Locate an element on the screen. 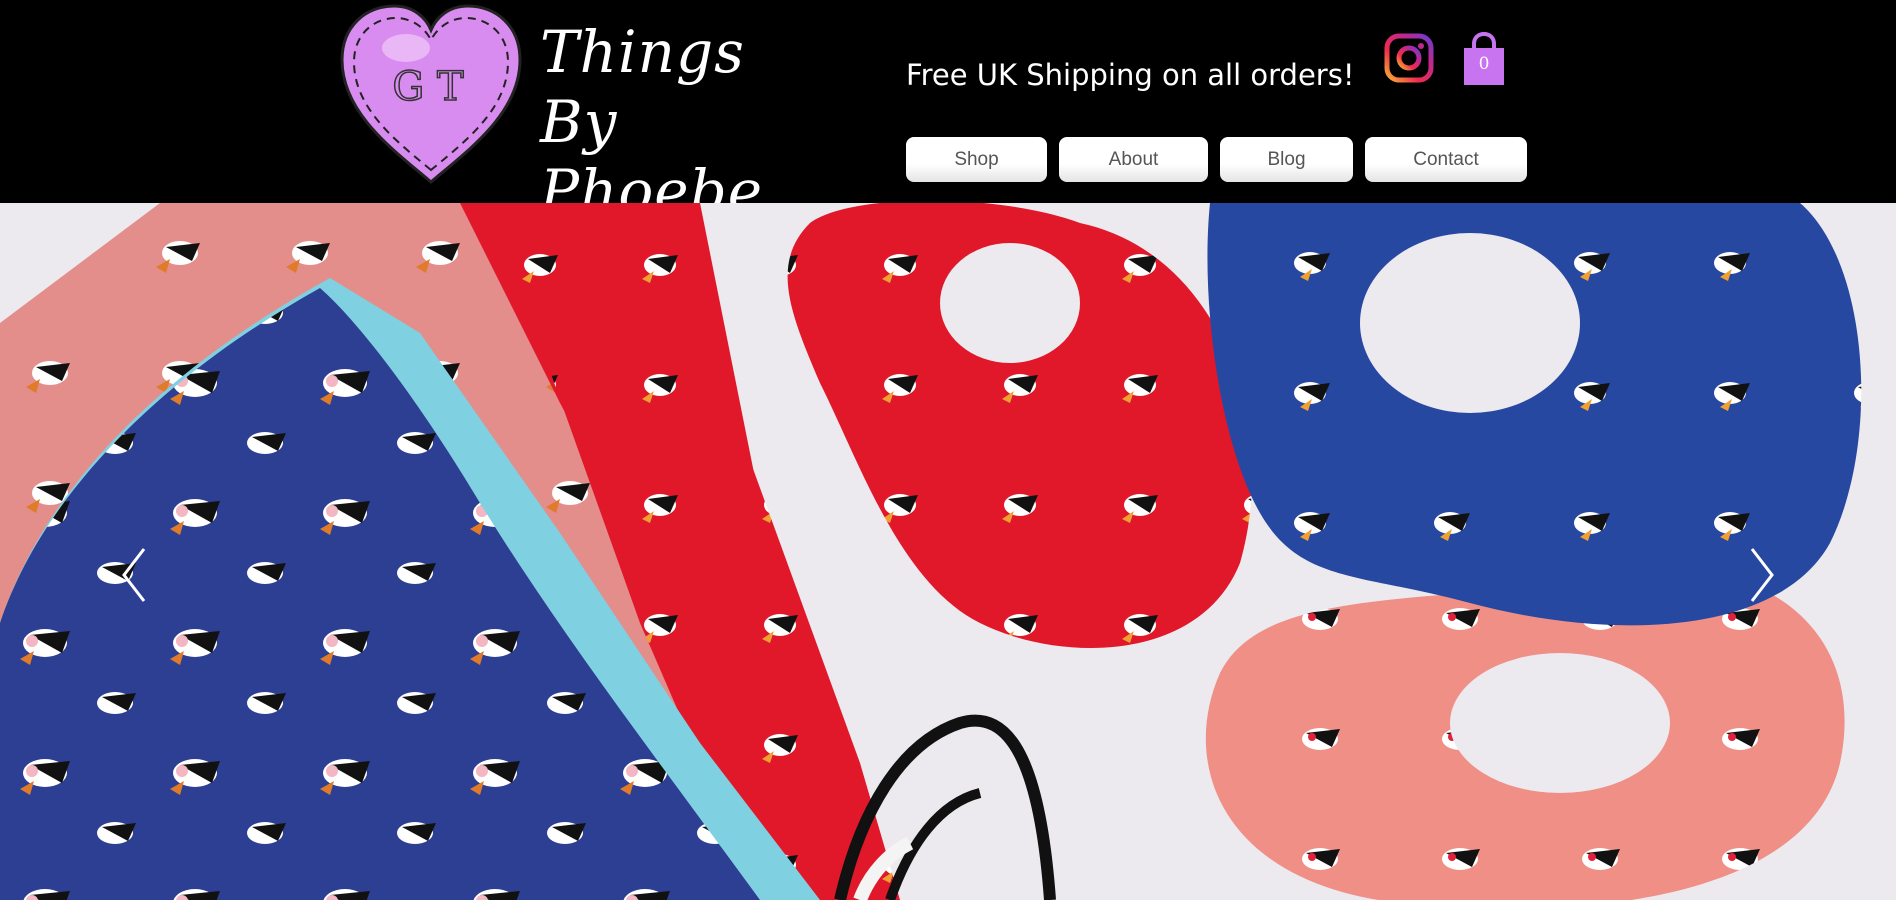 The image size is (1896, 900). brand-title: Things By Phoebe is located at coordinates (690, 122).